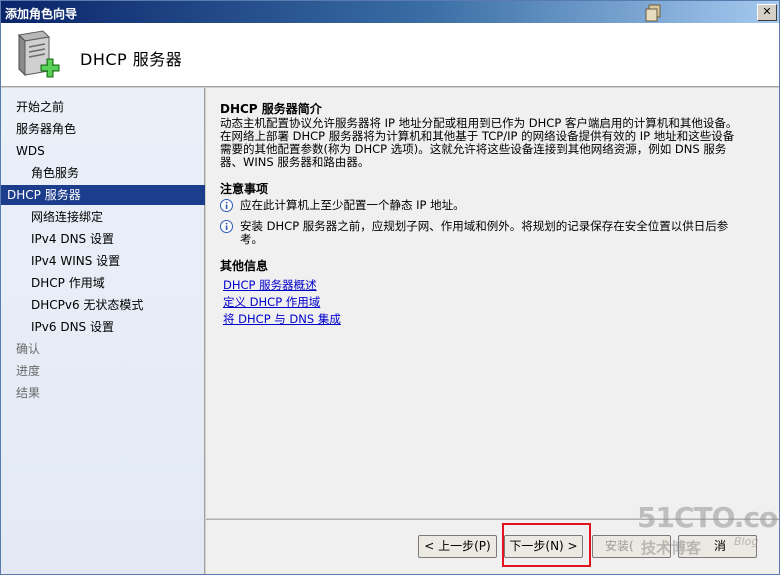 This screenshot has height=575, width=780. What do you see at coordinates (38, 54) in the screenshot?
I see `server-add-role-icon` at bounding box center [38, 54].